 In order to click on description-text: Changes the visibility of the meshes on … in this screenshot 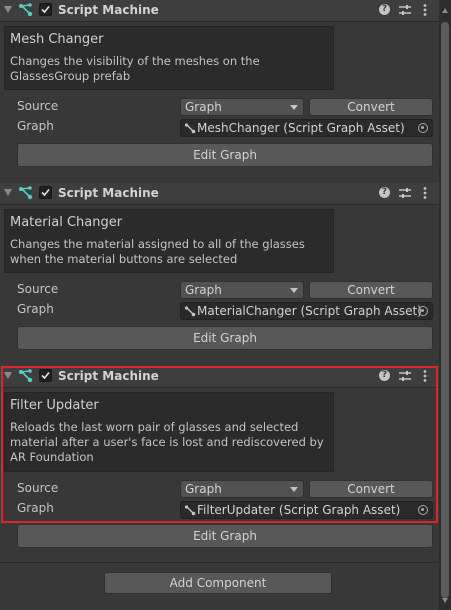, I will do `click(135, 68)`.